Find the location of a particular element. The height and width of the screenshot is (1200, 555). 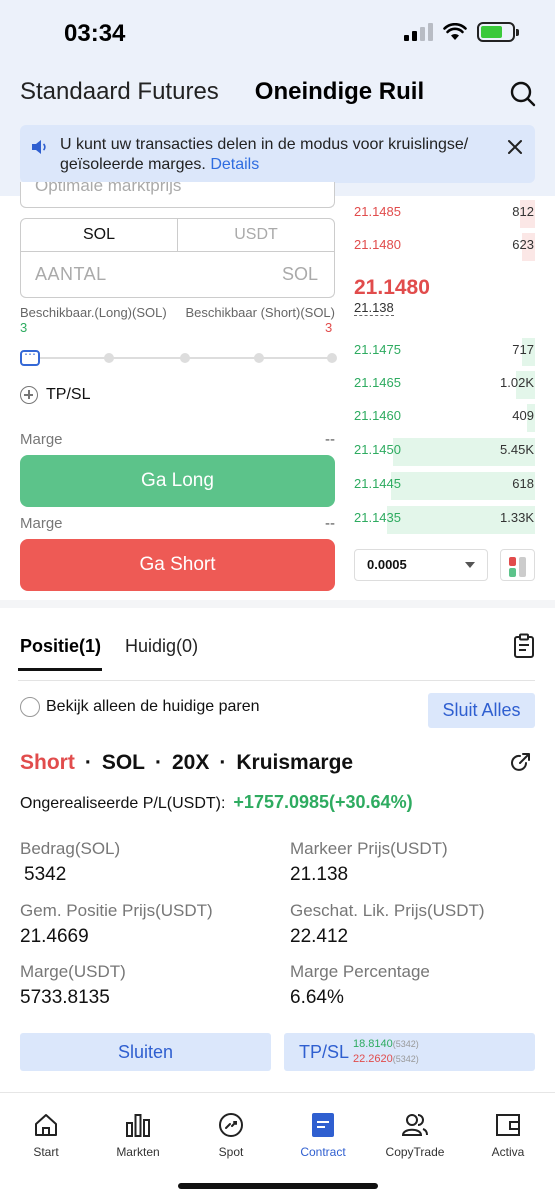

margin-value: -- is located at coordinates (330, 439).